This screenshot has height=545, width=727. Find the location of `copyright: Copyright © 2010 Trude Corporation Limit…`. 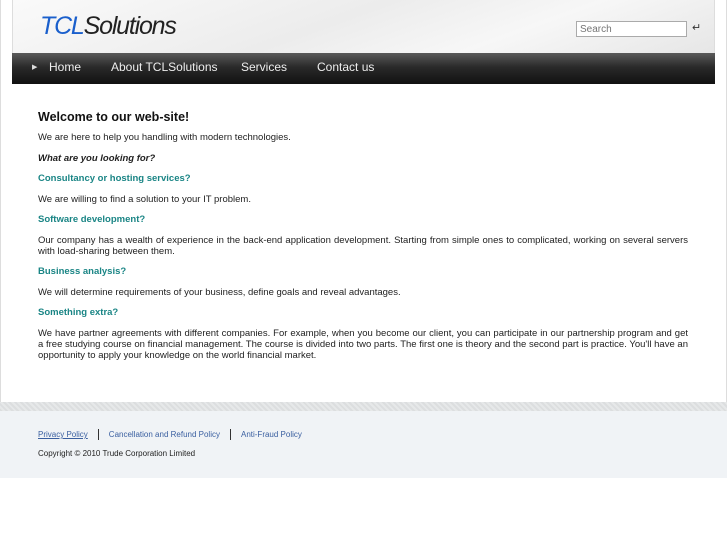

copyright: Copyright © 2010 Trude Corporation Limit… is located at coordinates (117, 453).